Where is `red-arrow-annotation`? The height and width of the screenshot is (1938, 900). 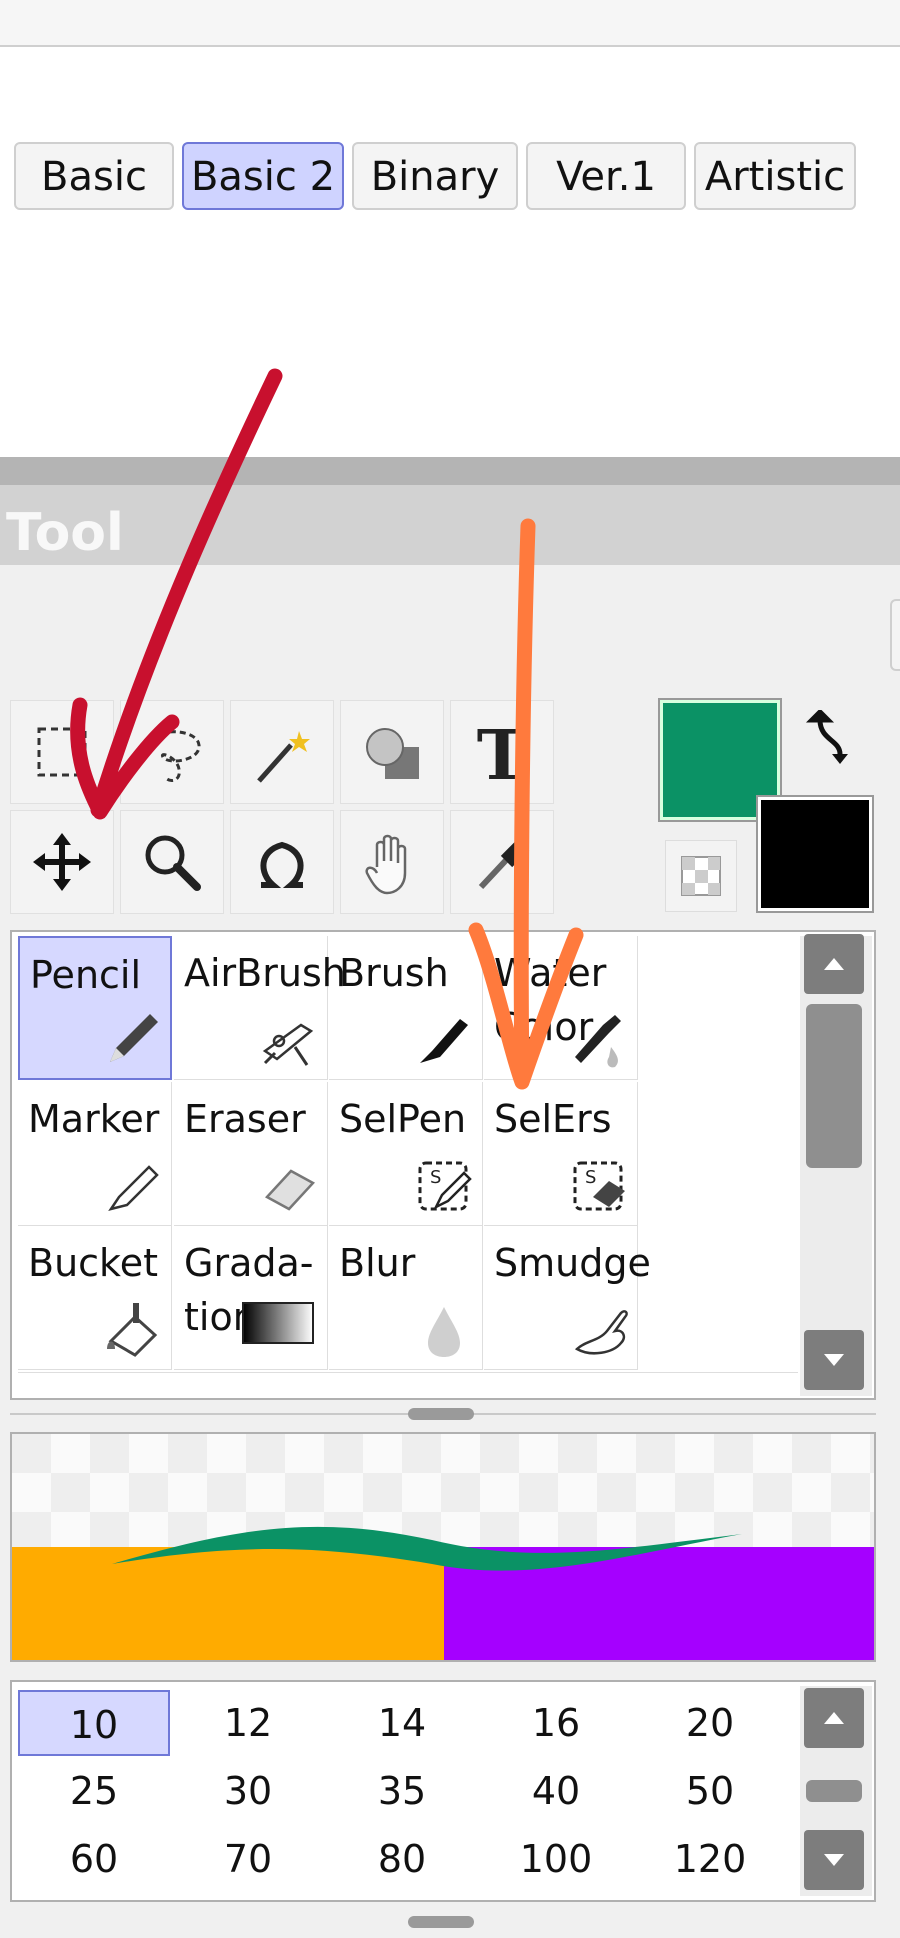
red-arrow-annotation is located at coordinates (176, 594).